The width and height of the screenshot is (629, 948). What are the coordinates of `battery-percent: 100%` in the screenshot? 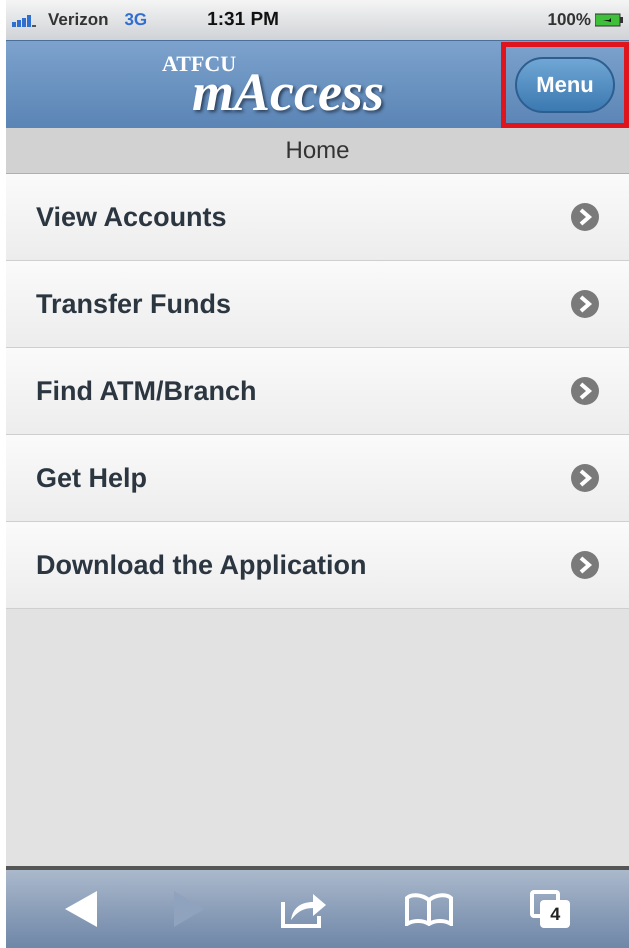 It's located at (569, 20).